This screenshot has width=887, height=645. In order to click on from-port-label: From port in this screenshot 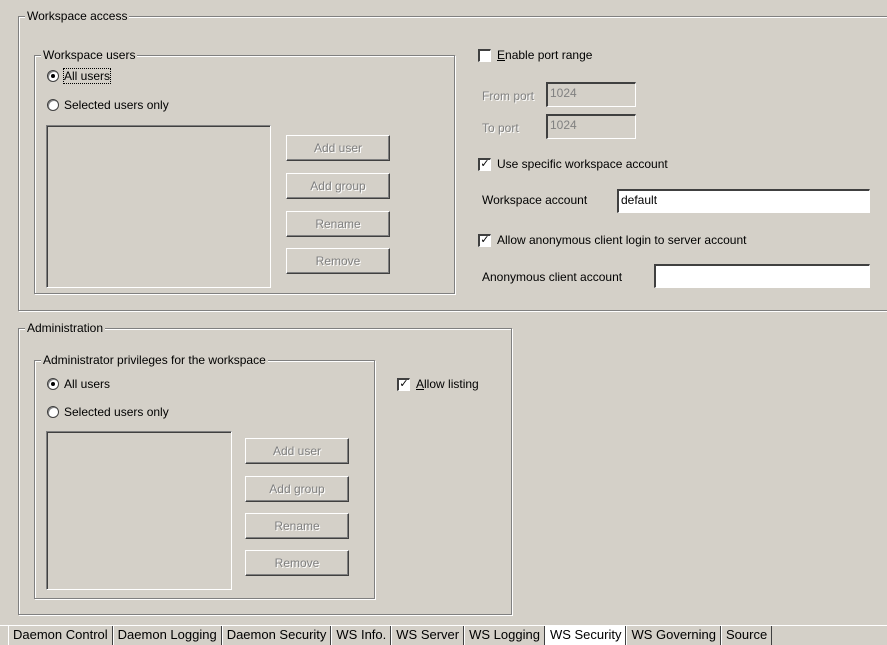, I will do `click(508, 96)`.